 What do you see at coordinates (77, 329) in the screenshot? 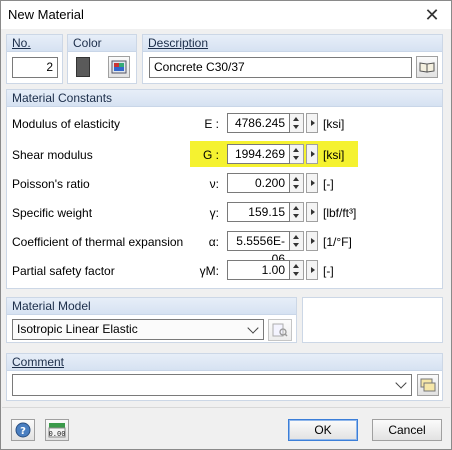
I see `material-model-value: Isotropic Linear Elastic` at bounding box center [77, 329].